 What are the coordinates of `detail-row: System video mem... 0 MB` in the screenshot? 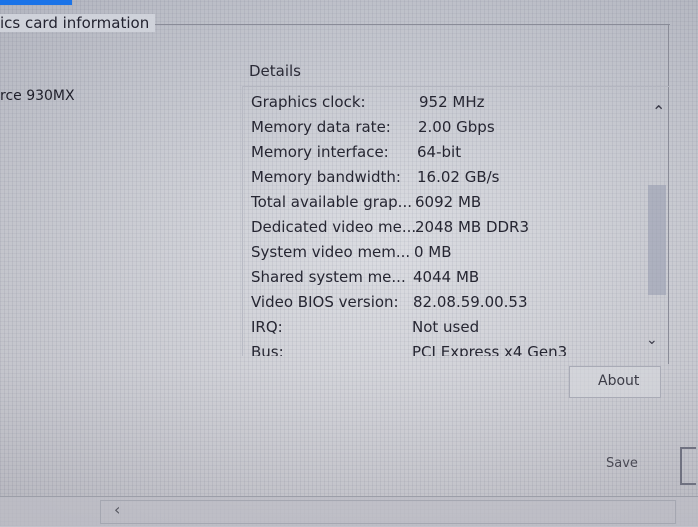 It's located at (443, 252).